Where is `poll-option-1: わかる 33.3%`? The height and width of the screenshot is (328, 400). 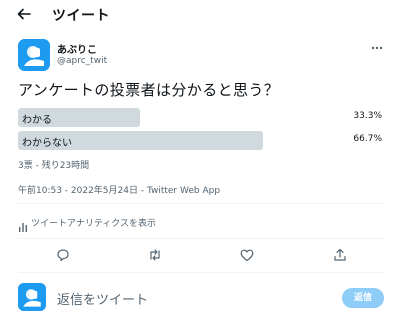 poll-option-1: わかる 33.3% is located at coordinates (200, 117).